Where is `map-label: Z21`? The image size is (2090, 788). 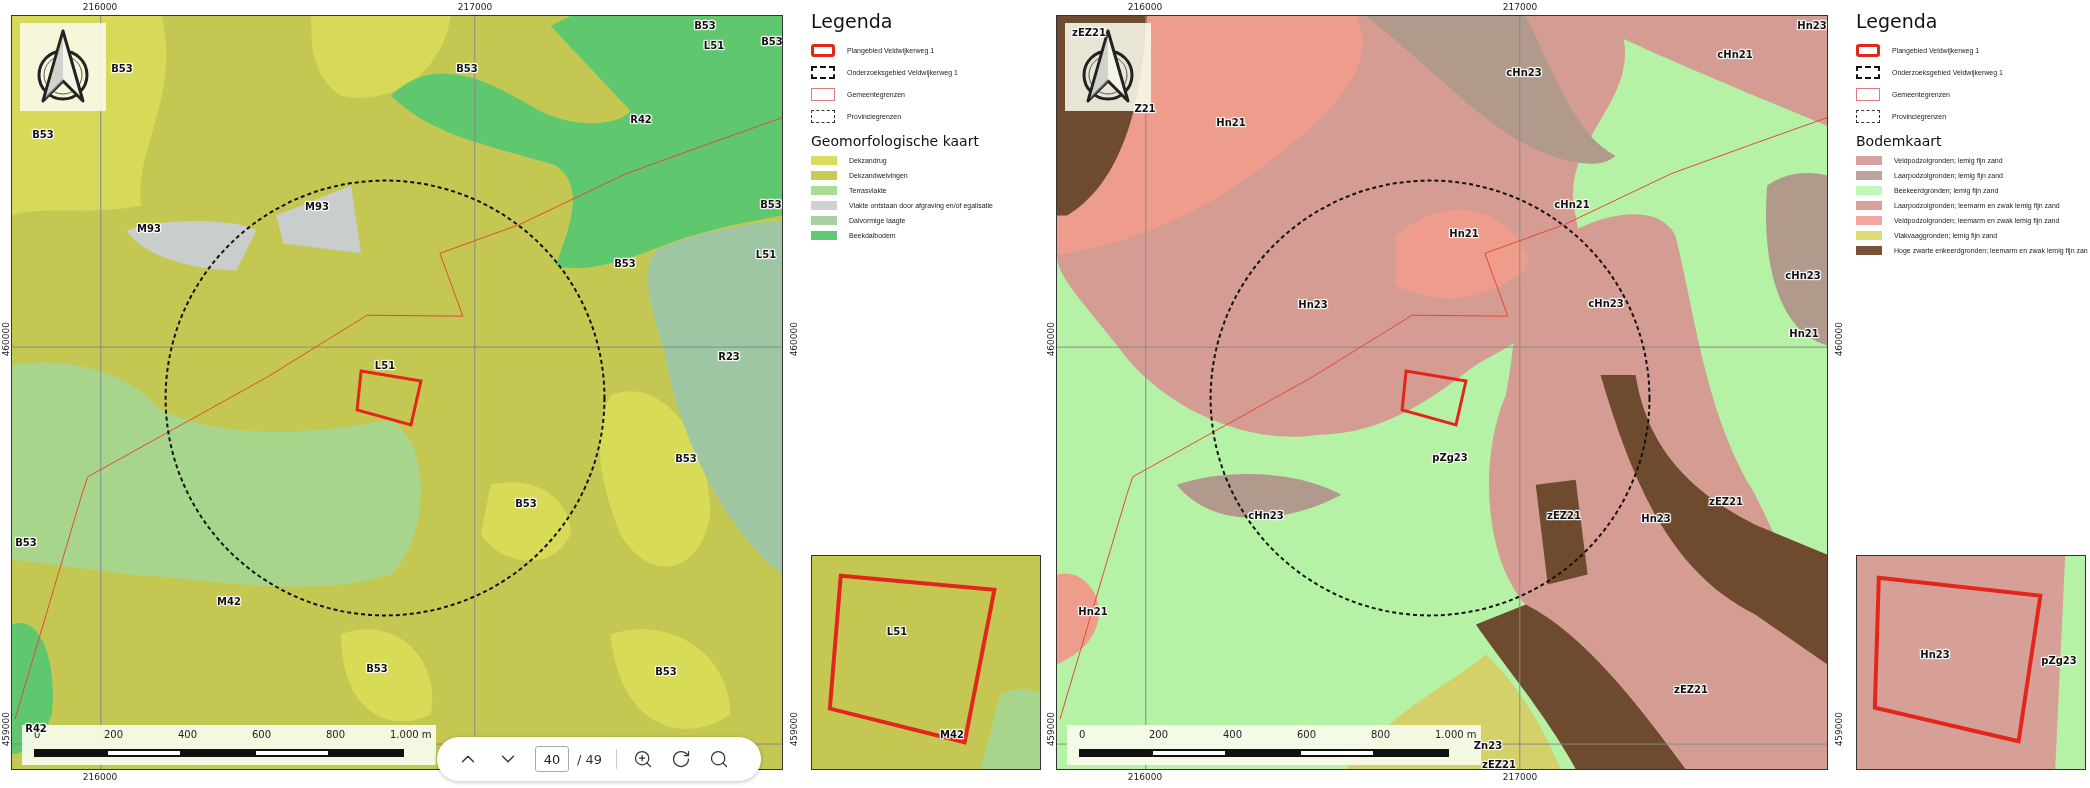 map-label: Z21 is located at coordinates (1145, 108).